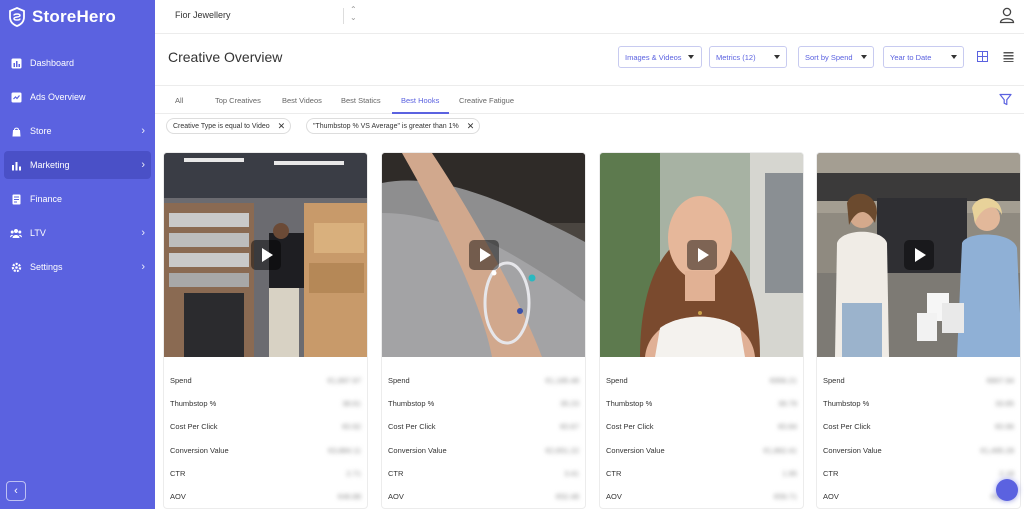 The width and height of the screenshot is (1024, 509). I want to click on metric-value: €1,897.97, so click(344, 381).